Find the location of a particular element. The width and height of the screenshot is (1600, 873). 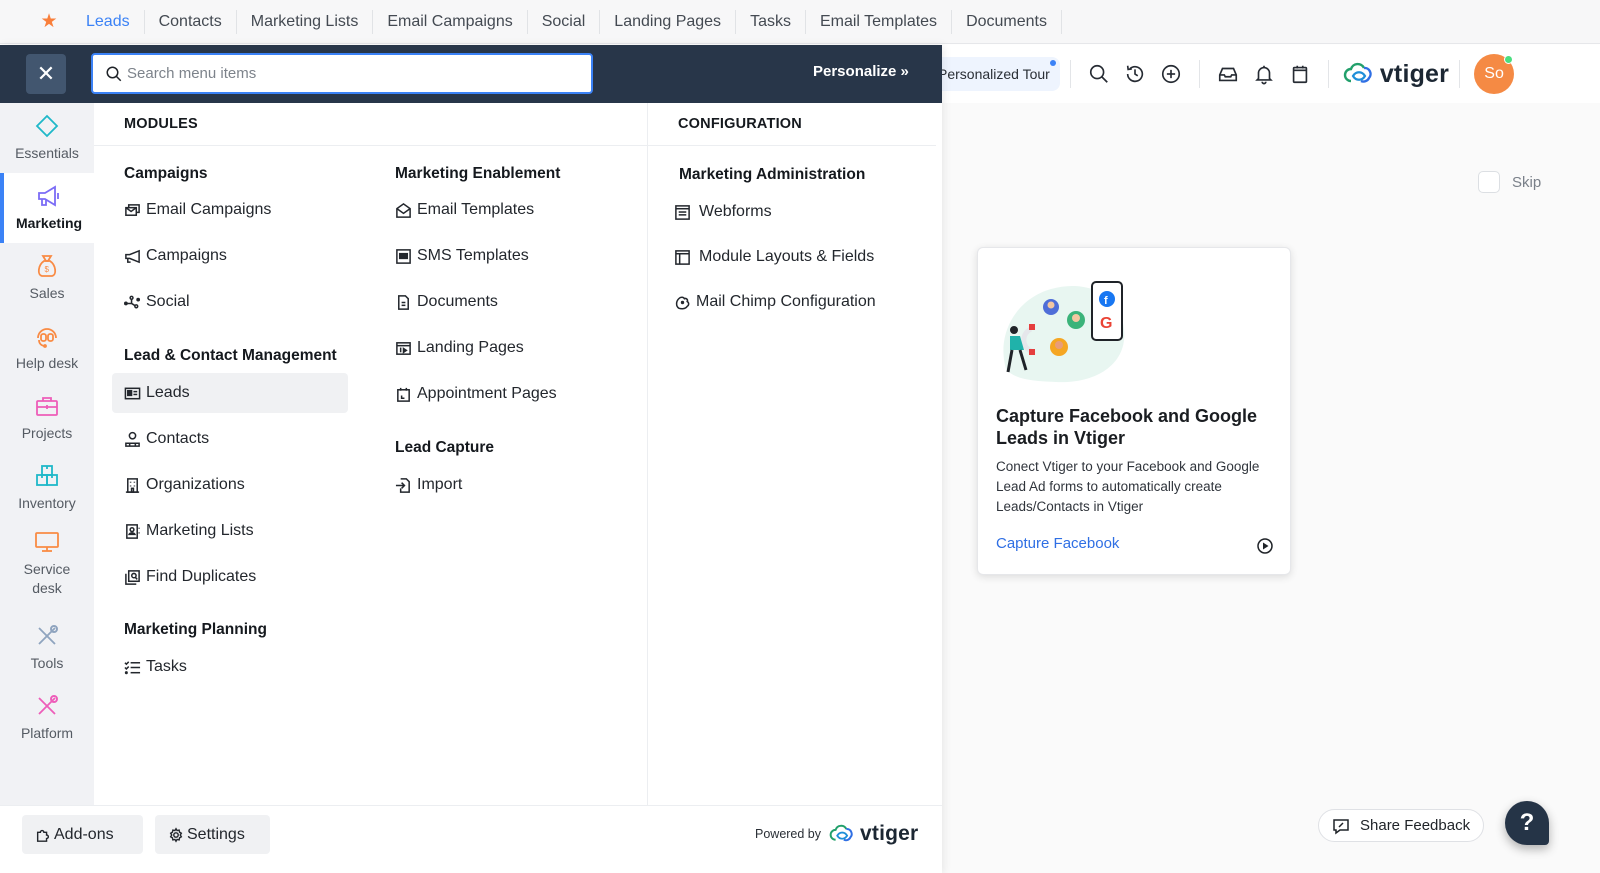

search-icon is located at coordinates (1099, 74).